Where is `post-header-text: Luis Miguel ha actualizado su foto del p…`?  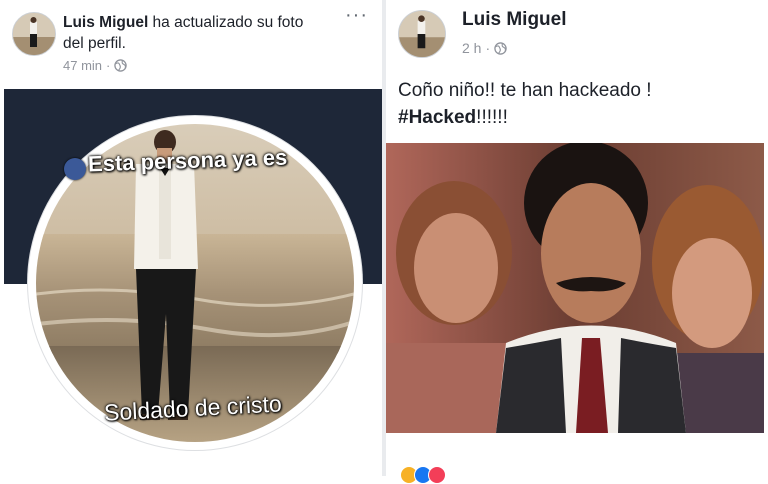
post-header-text: Luis Miguel ha actualizado su foto del p… is located at coordinates (208, 33).